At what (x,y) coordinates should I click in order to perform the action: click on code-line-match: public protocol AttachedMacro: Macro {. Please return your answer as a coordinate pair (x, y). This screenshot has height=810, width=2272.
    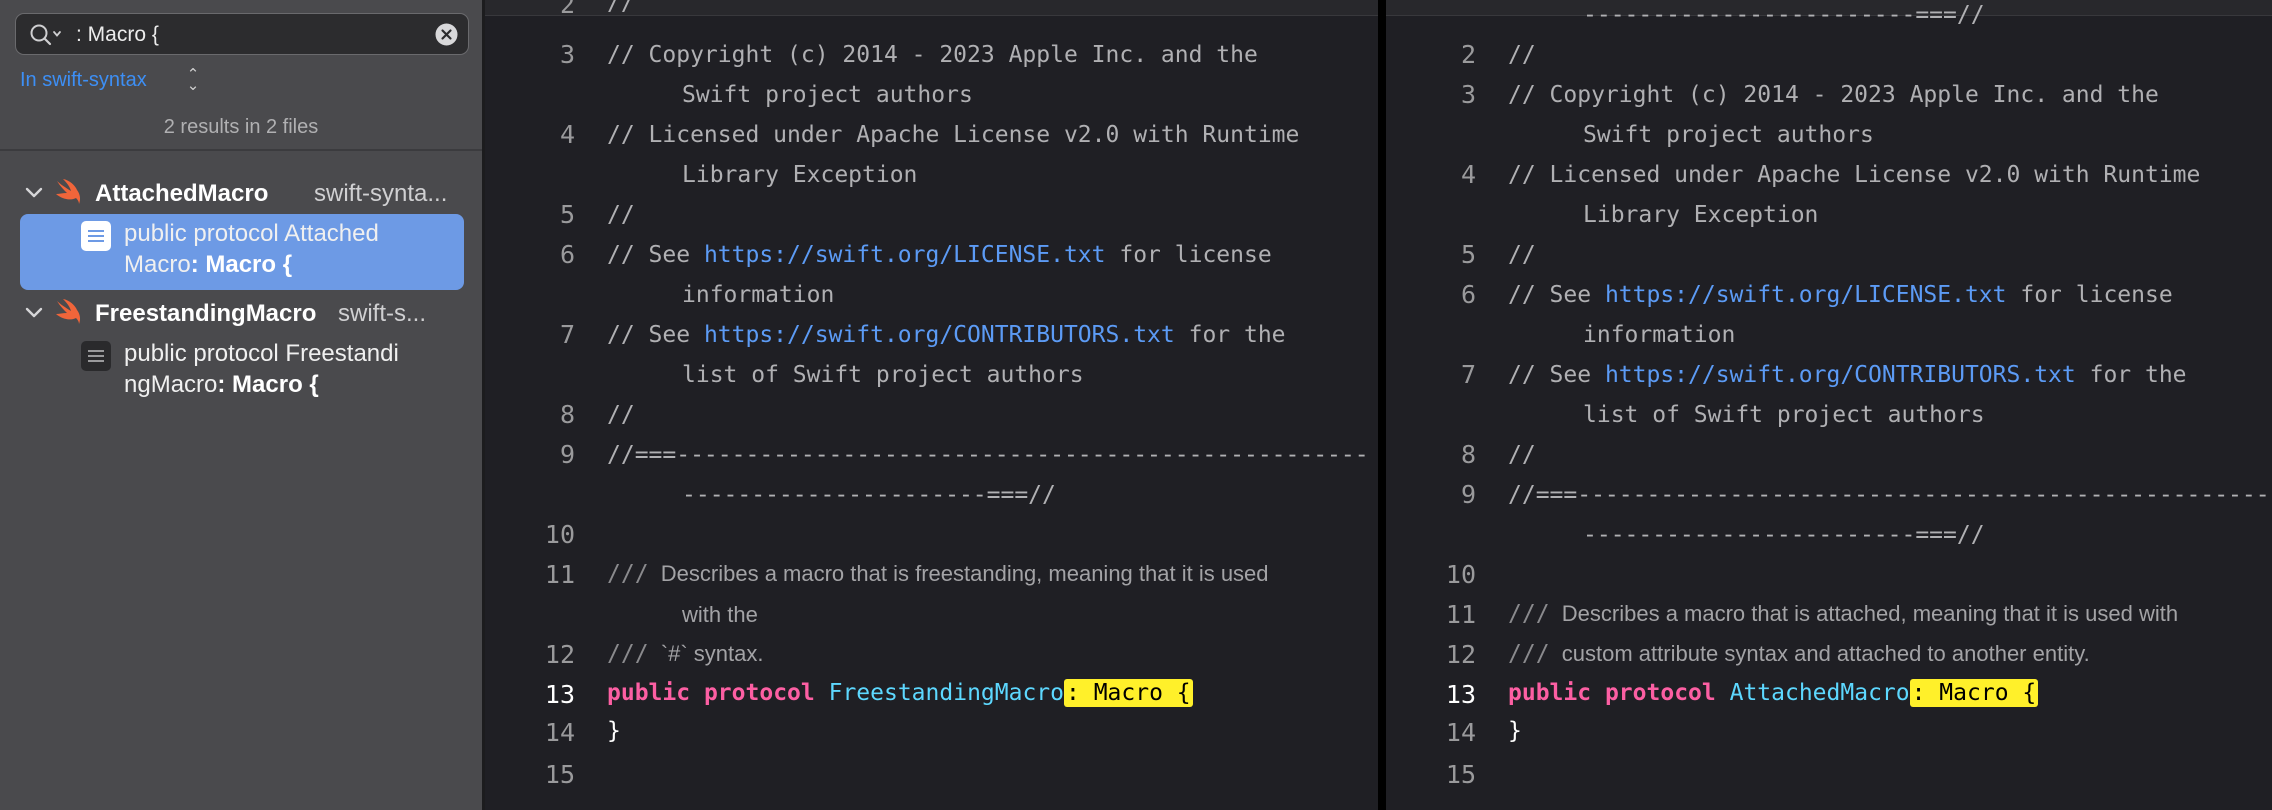
    Looking at the image, I should click on (1773, 693).